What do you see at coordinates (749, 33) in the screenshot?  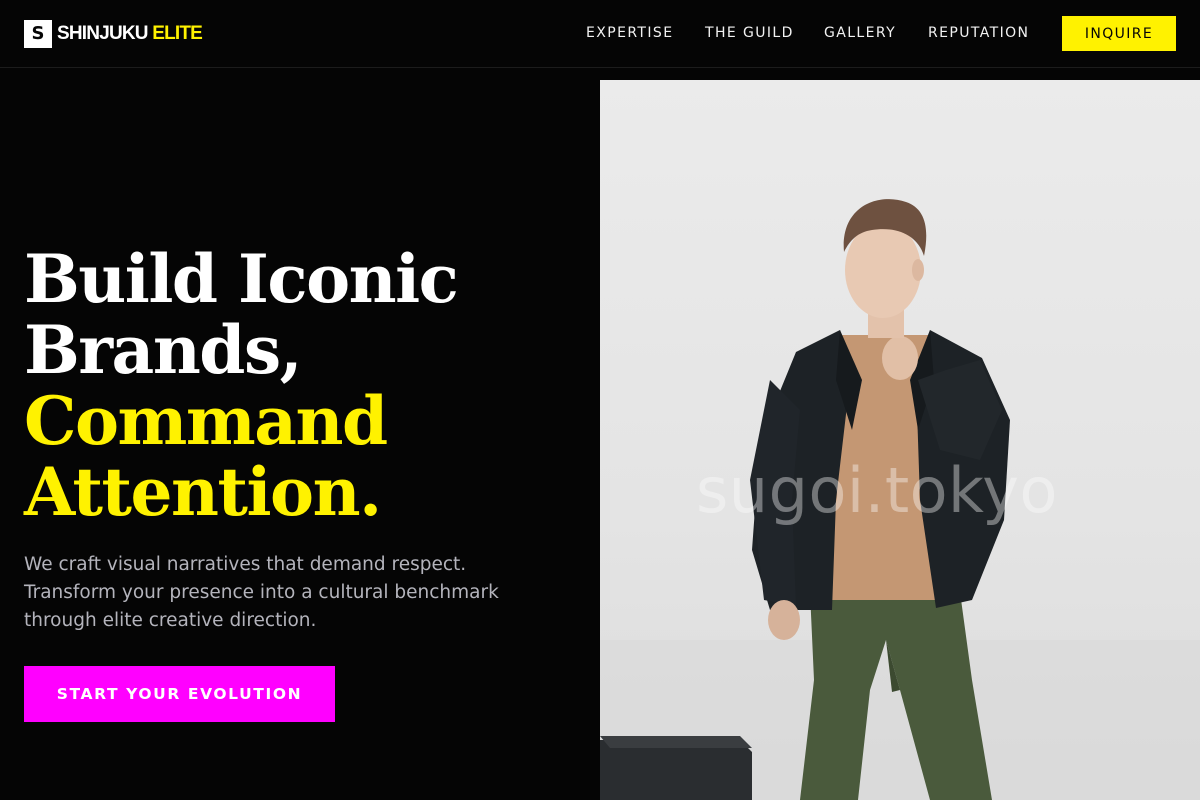 I see `nav-link-the-guild: THE GUILD` at bounding box center [749, 33].